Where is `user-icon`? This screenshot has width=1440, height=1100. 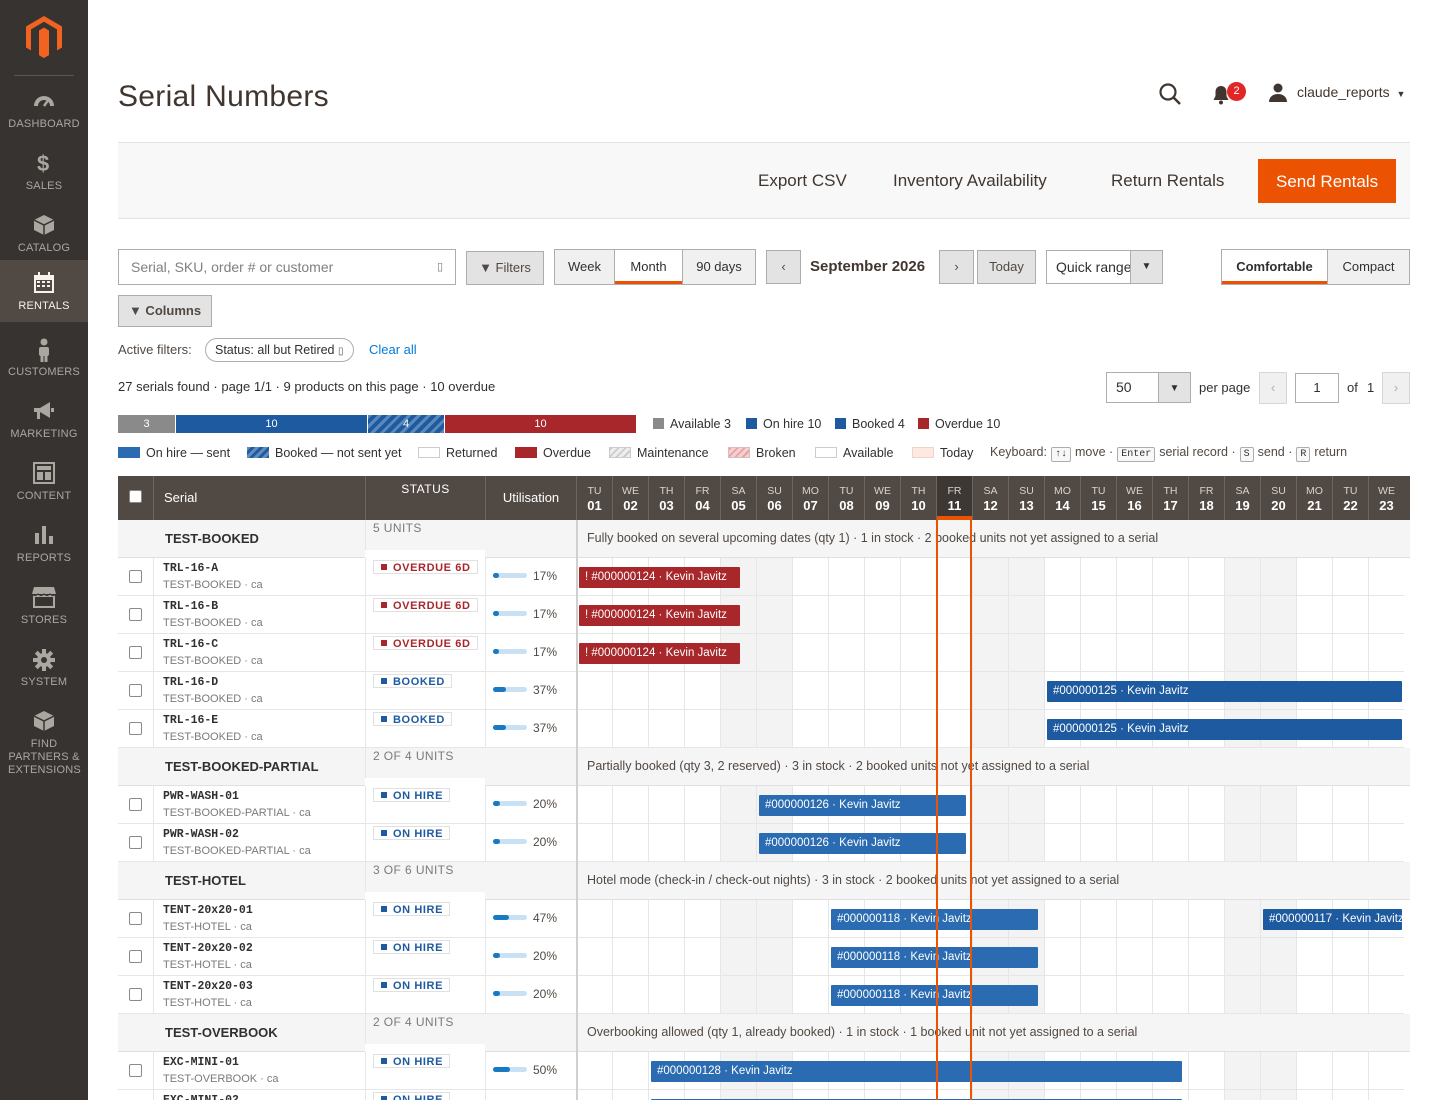
user-icon is located at coordinates (1278, 94).